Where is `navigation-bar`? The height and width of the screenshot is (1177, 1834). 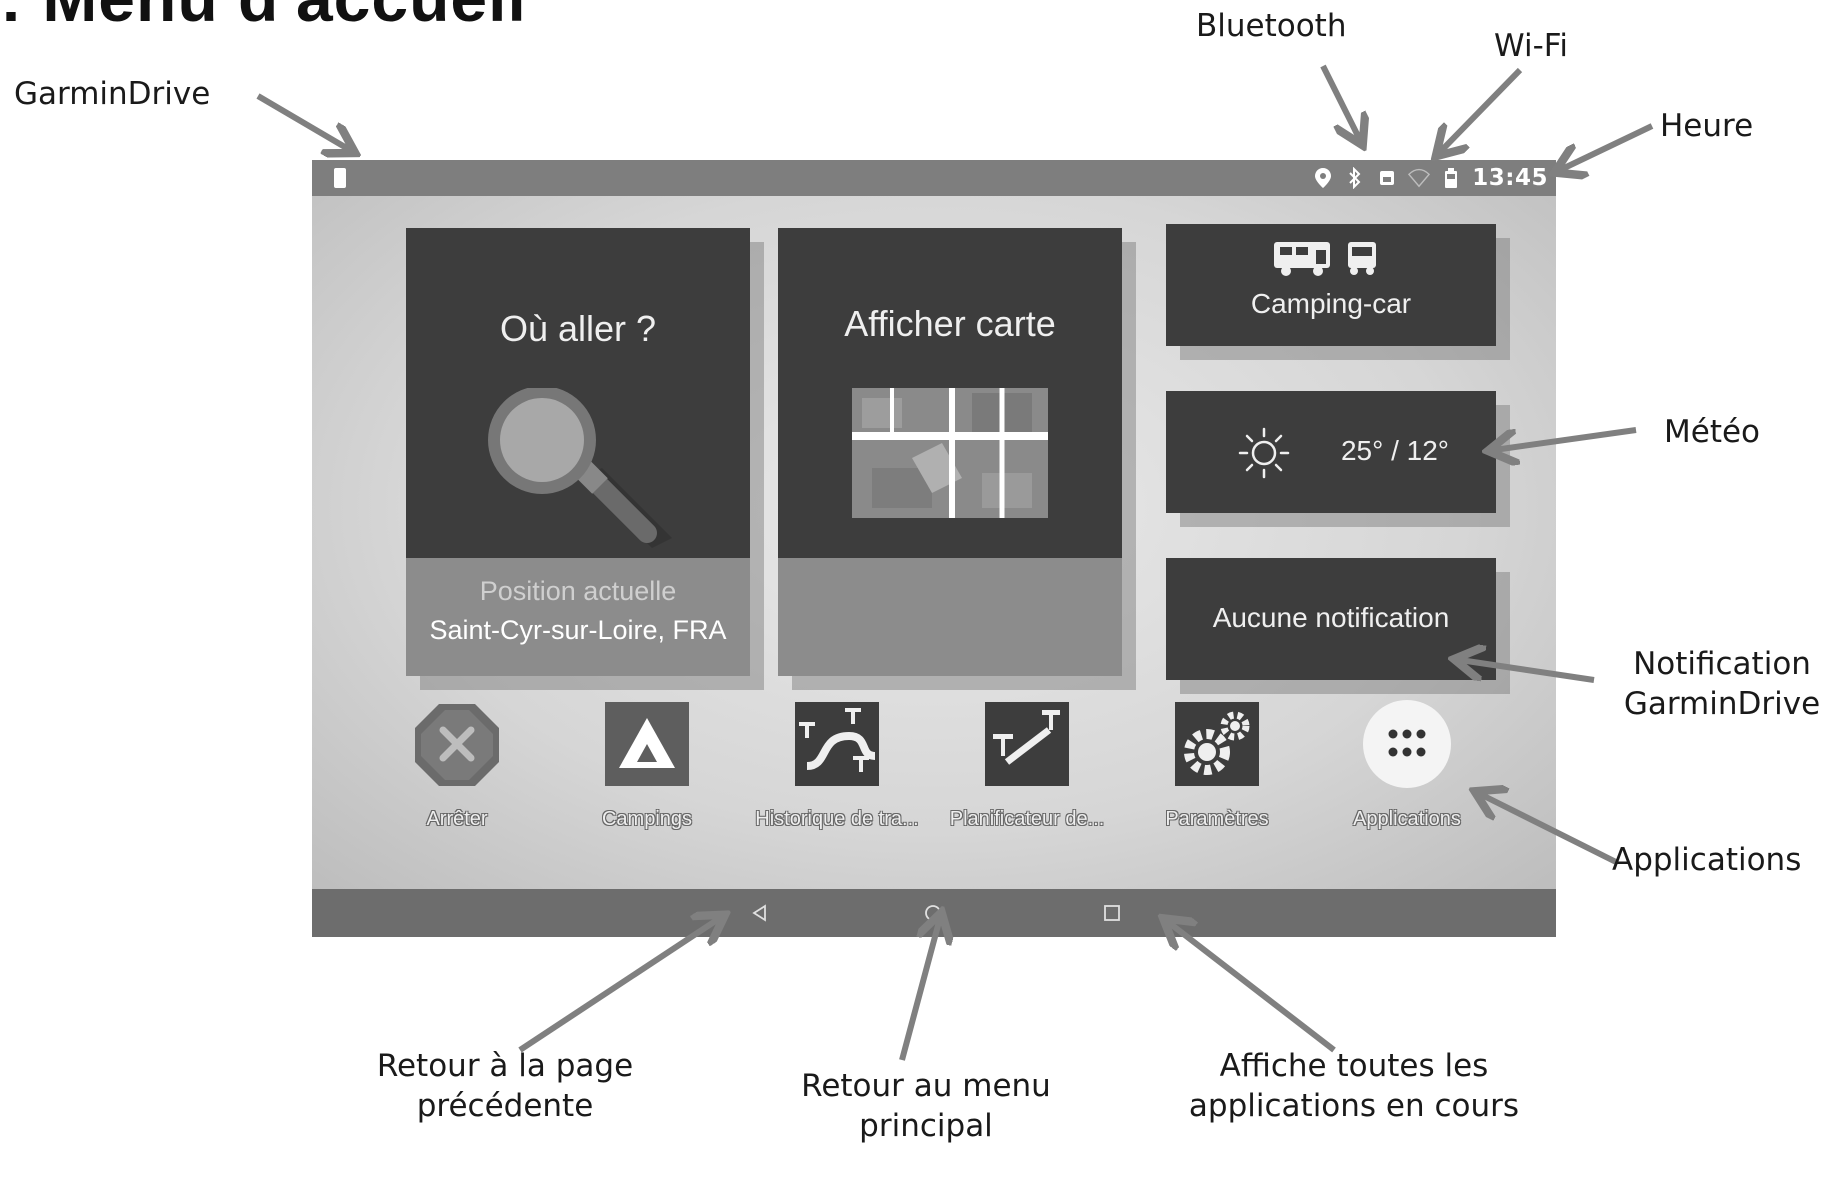 navigation-bar is located at coordinates (934, 913).